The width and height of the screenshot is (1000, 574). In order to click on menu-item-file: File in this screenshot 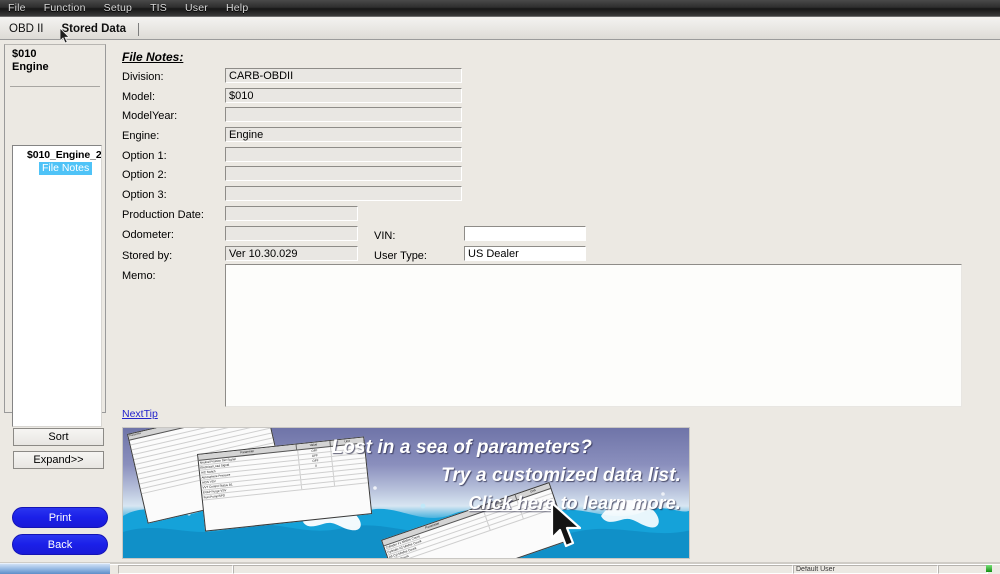, I will do `click(17, 8)`.